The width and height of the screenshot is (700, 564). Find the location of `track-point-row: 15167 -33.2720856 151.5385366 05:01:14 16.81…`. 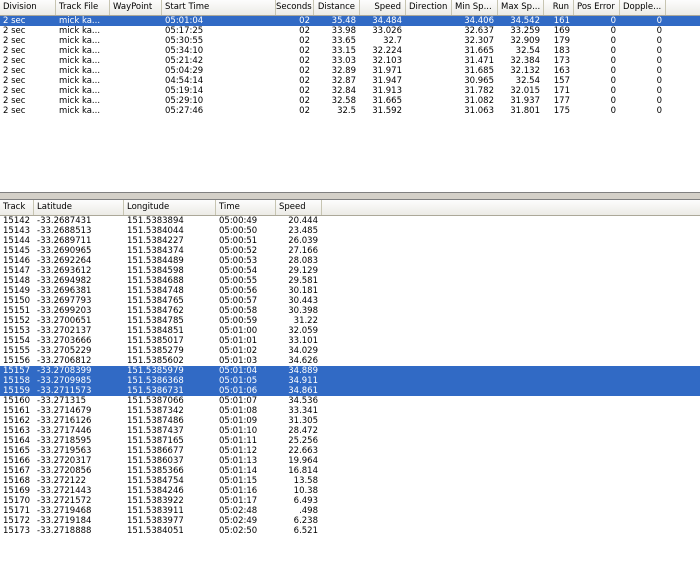

track-point-row: 15167 -33.2720856 151.5385366 05:01:14 16.81… is located at coordinates (350, 471).